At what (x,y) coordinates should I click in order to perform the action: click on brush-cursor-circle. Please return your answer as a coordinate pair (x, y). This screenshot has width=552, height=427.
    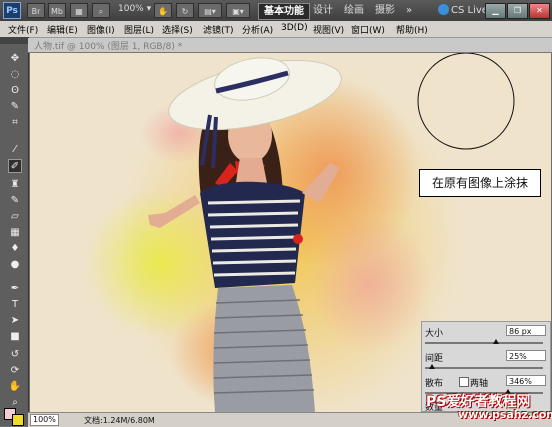
    Looking at the image, I should click on (466, 101).